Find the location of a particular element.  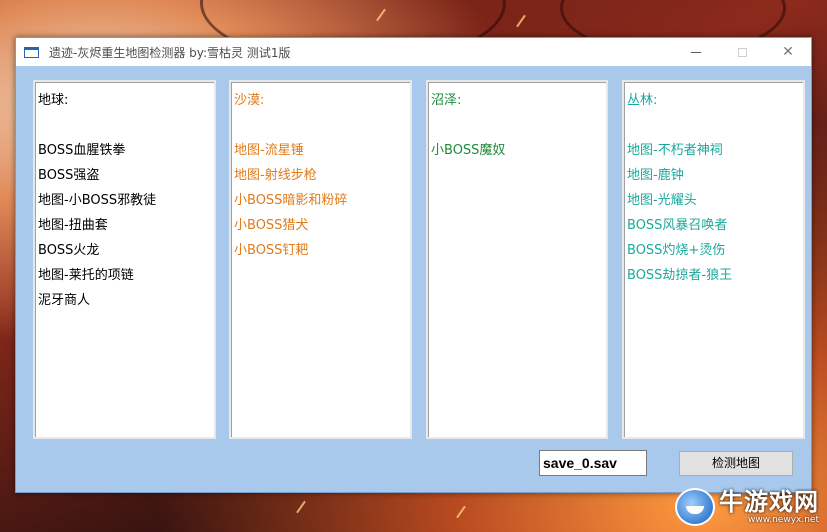

site-watermark: 牛游戏网 www.newyx.net is located at coordinates (747, 507).